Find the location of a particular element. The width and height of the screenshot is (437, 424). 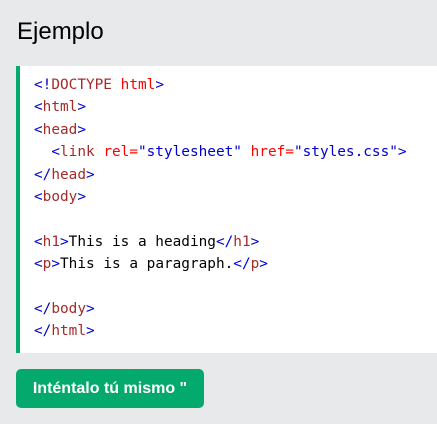

code-line: <!DOCTYPE html> is located at coordinates (235, 85).